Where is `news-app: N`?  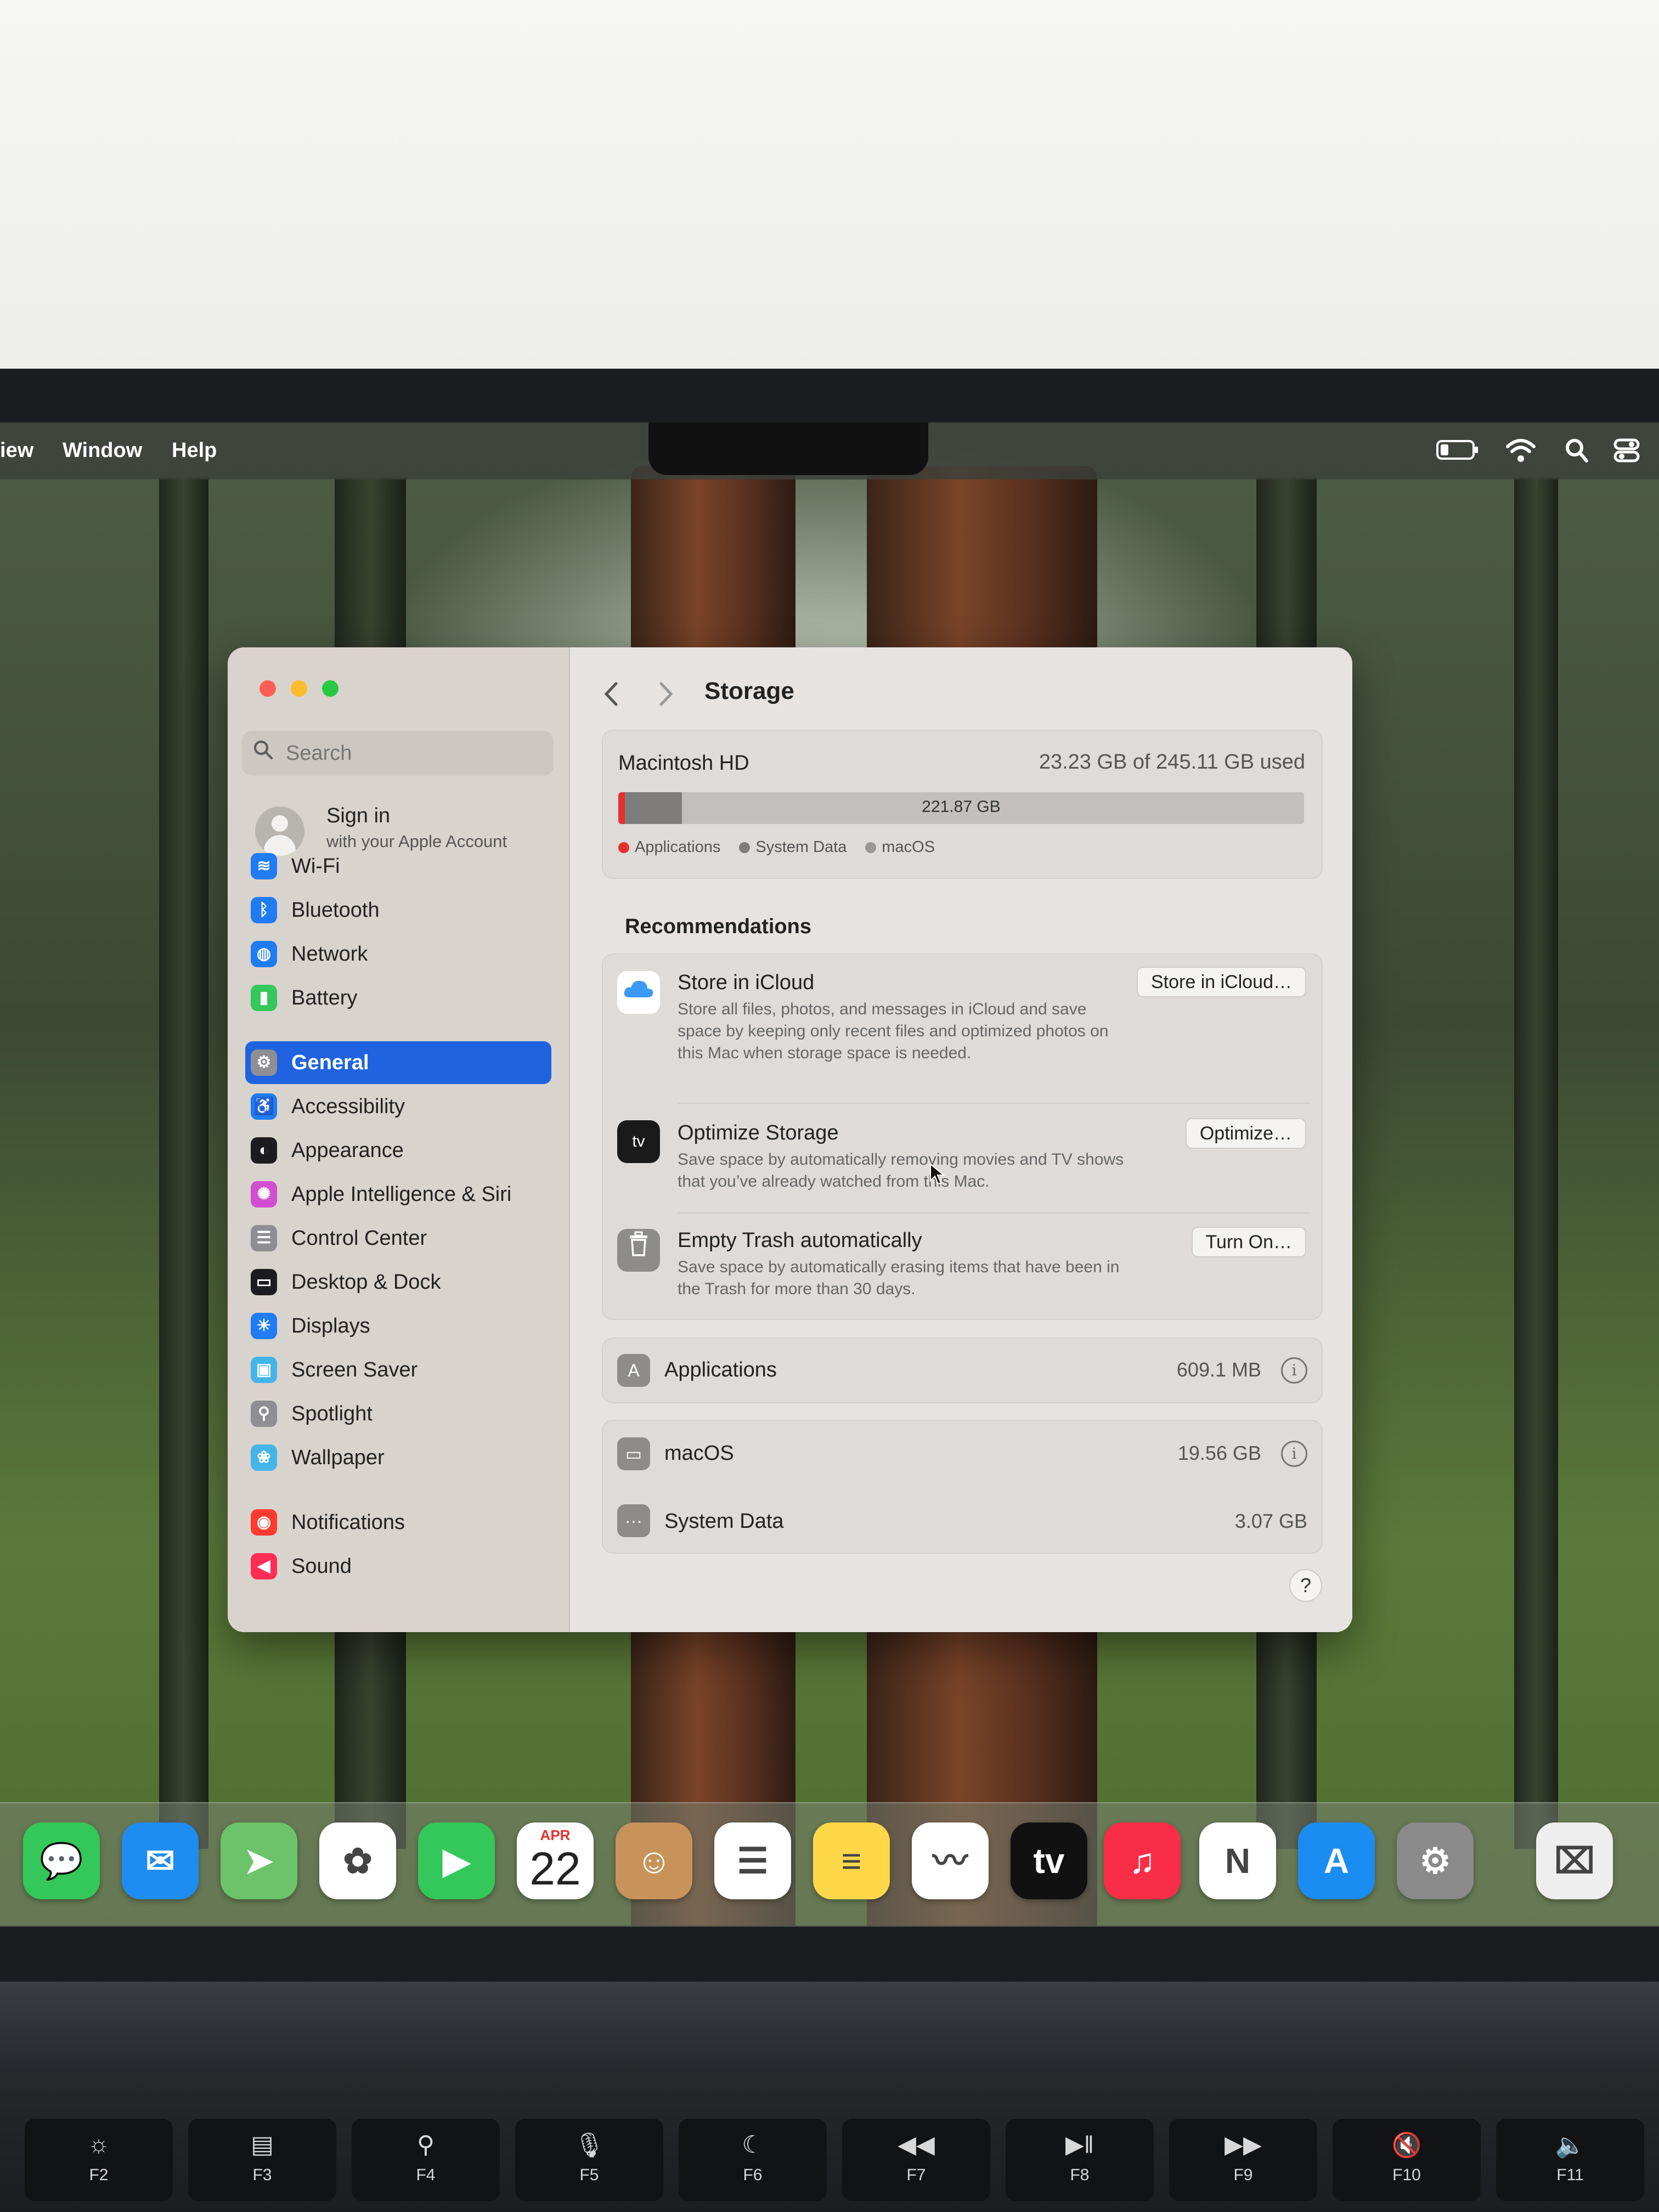
news-app: N is located at coordinates (1238, 1861).